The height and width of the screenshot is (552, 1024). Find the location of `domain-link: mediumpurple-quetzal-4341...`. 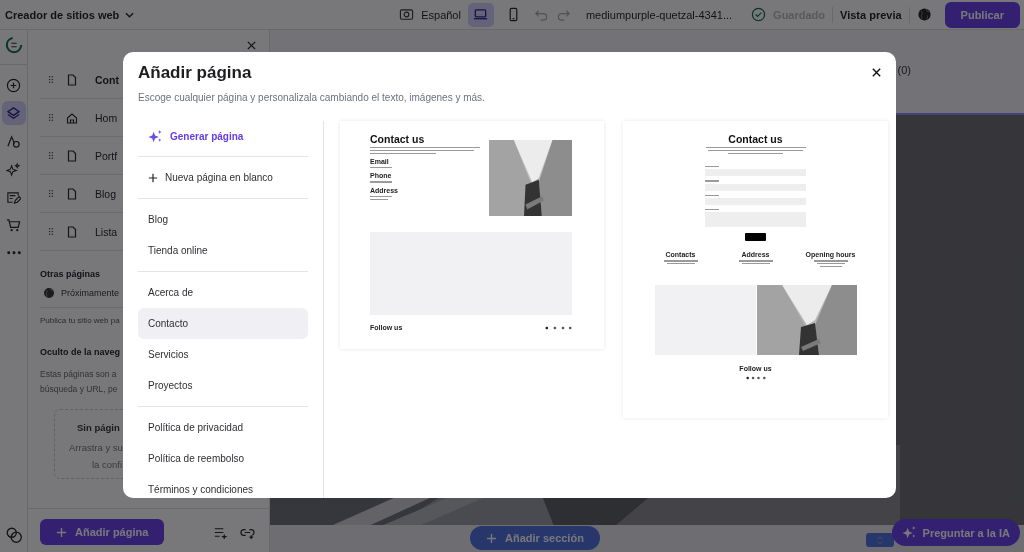

domain-link: mediumpurple-quetzal-4341... is located at coordinates (659, 14).